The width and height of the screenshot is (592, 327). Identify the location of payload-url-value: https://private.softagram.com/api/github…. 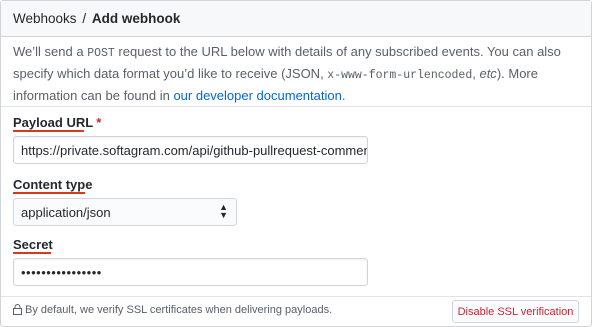
(194, 150).